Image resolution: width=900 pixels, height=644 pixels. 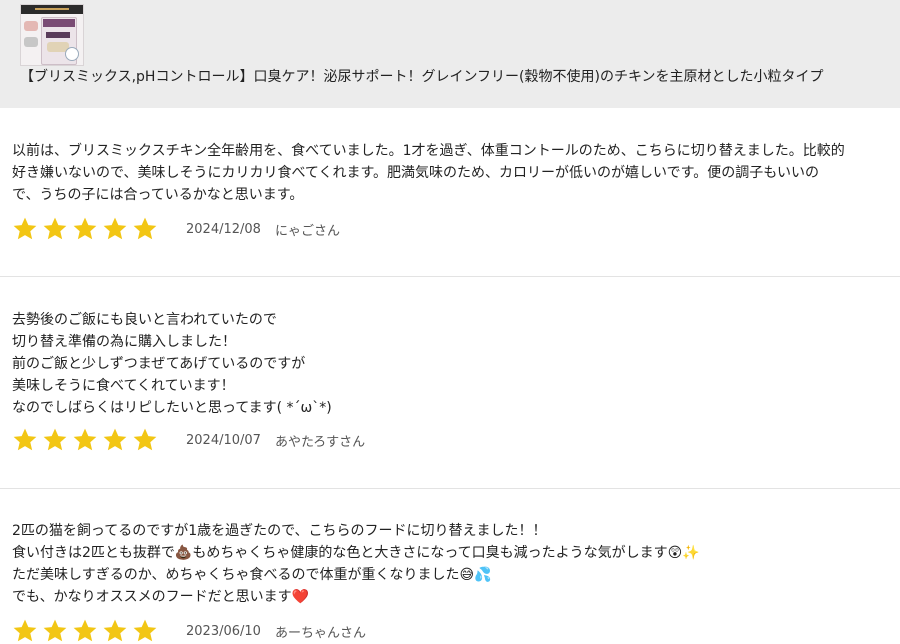 I want to click on review-line: ただ美味しすぎるのか、めちゃくちゃ食べるので体重が重くなりました😅💦, so click(x=252, y=575).